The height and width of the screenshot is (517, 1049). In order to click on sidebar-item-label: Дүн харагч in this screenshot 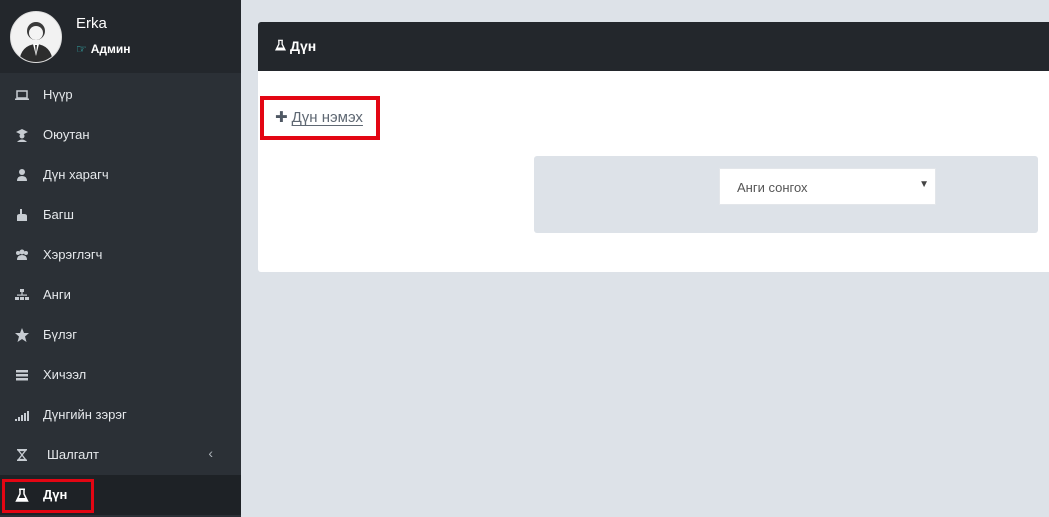, I will do `click(76, 174)`.